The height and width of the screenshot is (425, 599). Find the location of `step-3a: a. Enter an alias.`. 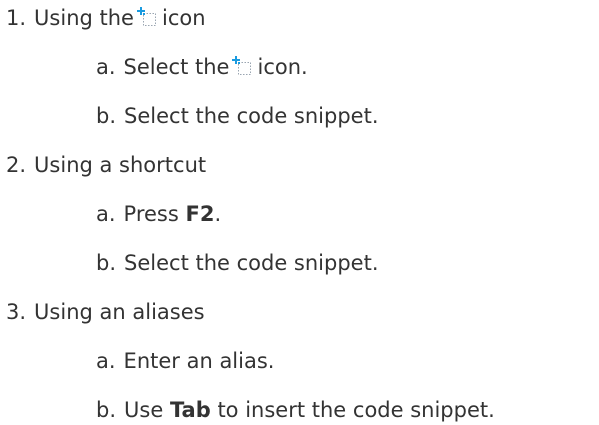

step-3a: a. Enter an alias. is located at coordinates (185, 361).